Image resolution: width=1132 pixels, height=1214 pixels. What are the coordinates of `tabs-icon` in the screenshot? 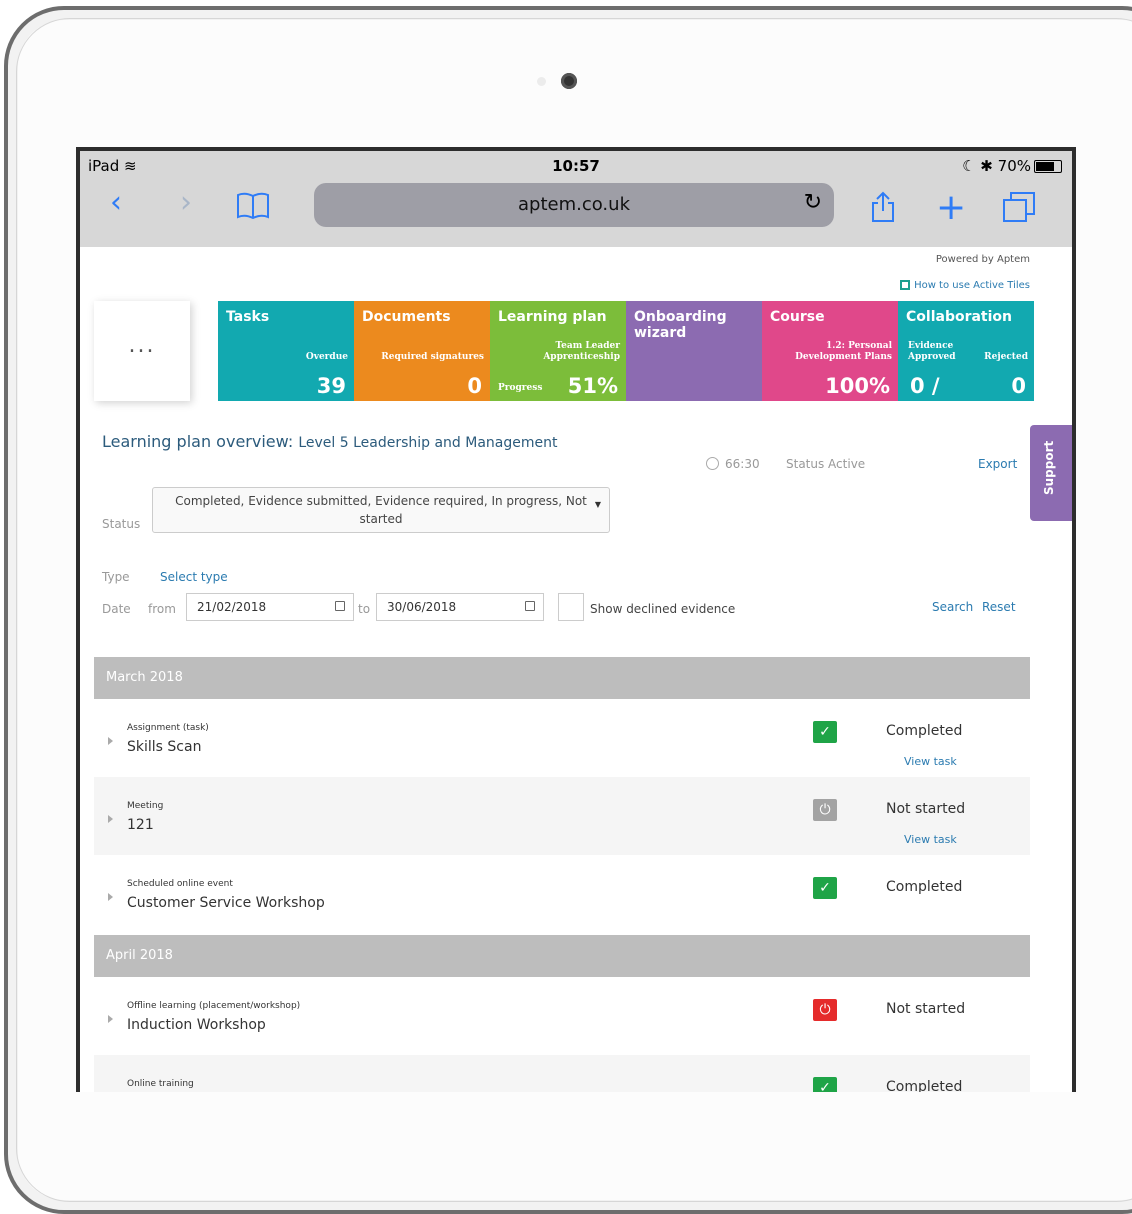 It's located at (1019, 211).